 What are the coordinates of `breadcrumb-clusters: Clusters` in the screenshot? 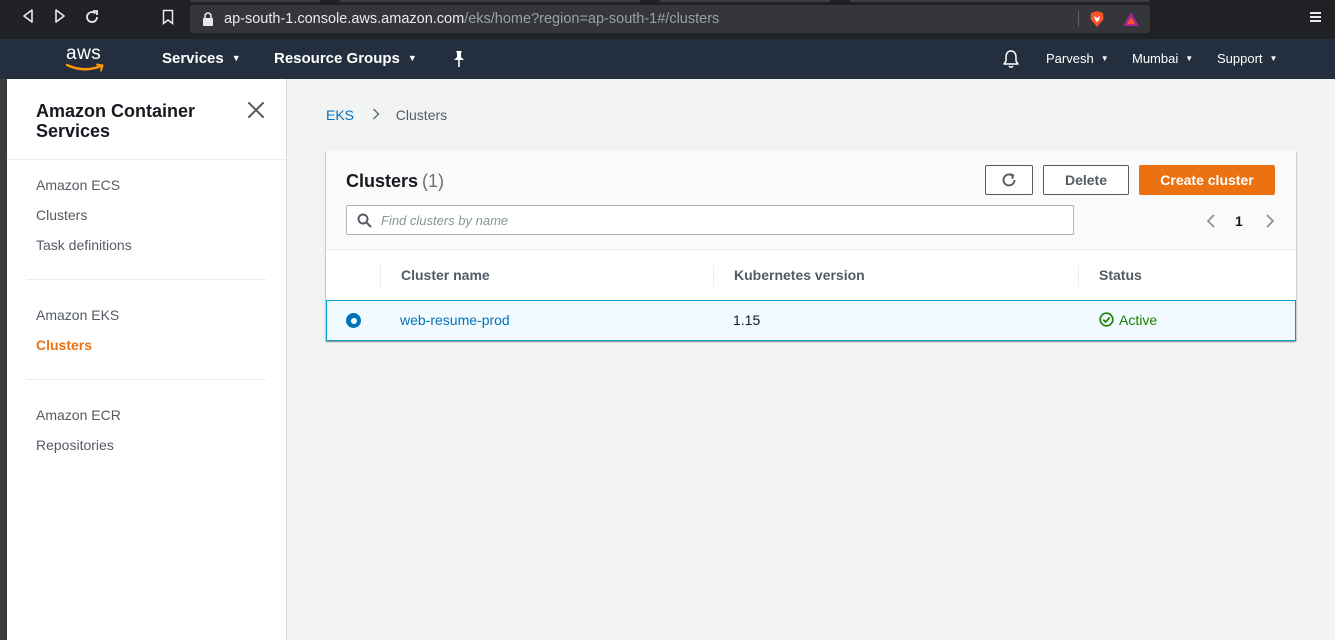 It's located at (421, 115).